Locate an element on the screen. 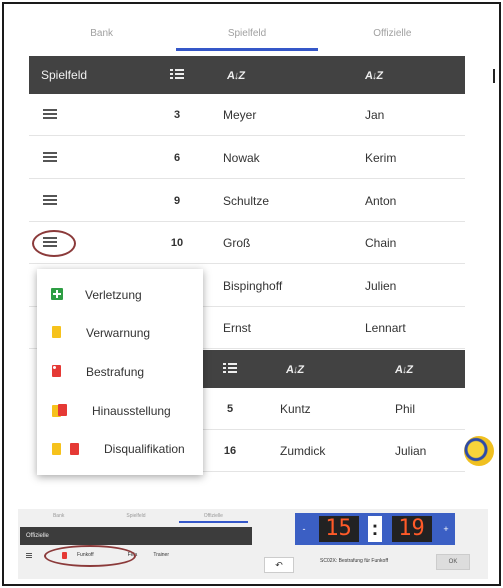 This screenshot has height=588, width=503. mini-tab-offizielle: Offizielle is located at coordinates (213, 517).